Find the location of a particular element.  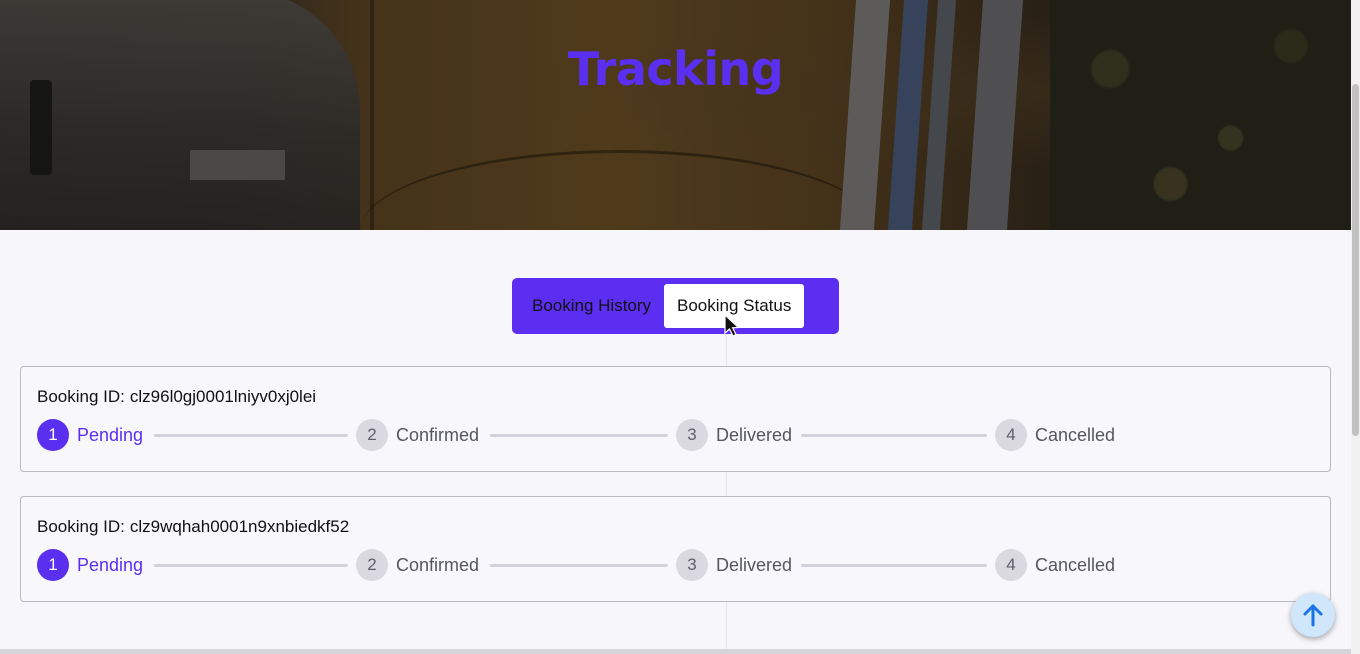

tab-booking-history: Booking History is located at coordinates (591, 306).